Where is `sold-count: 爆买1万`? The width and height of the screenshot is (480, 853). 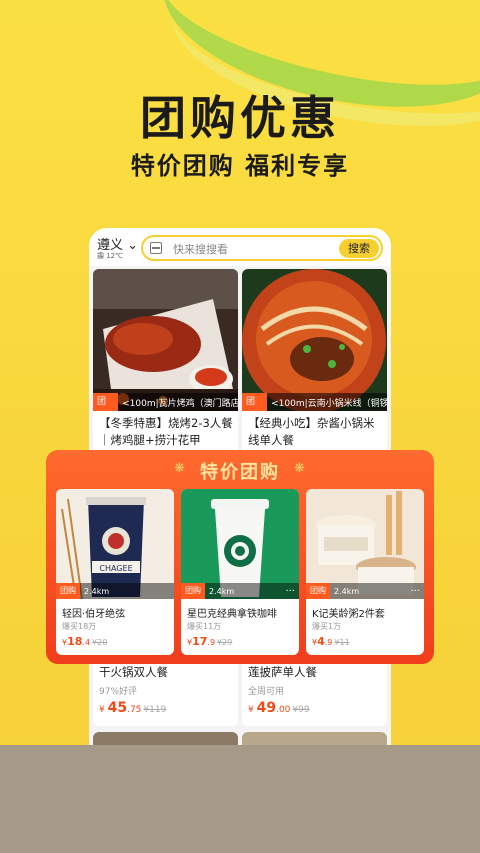 sold-count: 爆买1万 is located at coordinates (327, 626).